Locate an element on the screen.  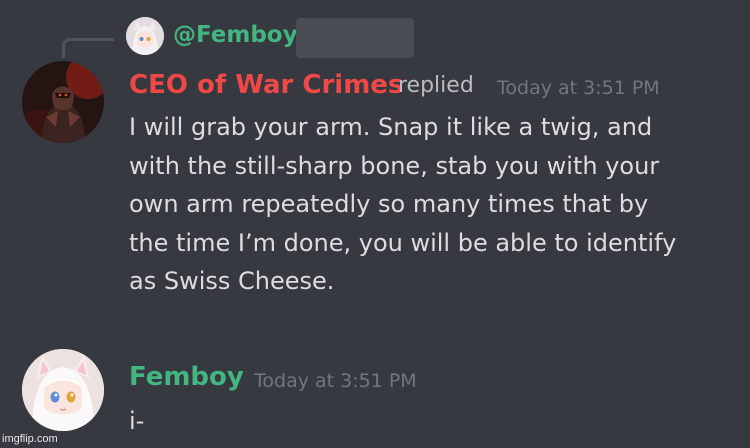
anime-avatar-icon is located at coordinates (63, 390).